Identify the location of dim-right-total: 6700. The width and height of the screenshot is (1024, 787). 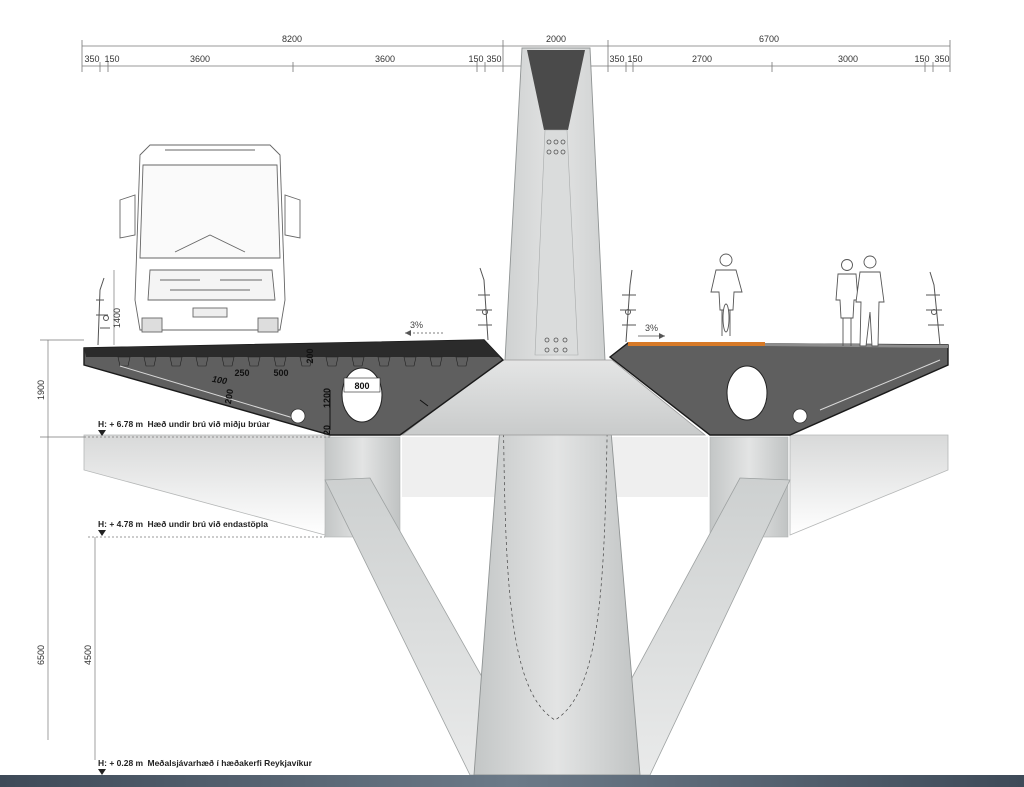
(769, 39).